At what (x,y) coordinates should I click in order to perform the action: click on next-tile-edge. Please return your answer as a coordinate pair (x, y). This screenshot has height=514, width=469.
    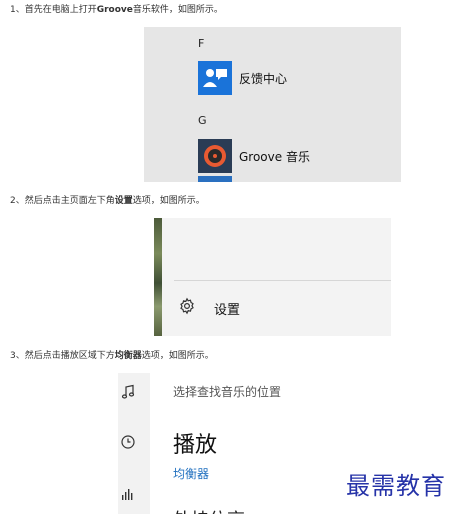
    Looking at the image, I should click on (215, 179).